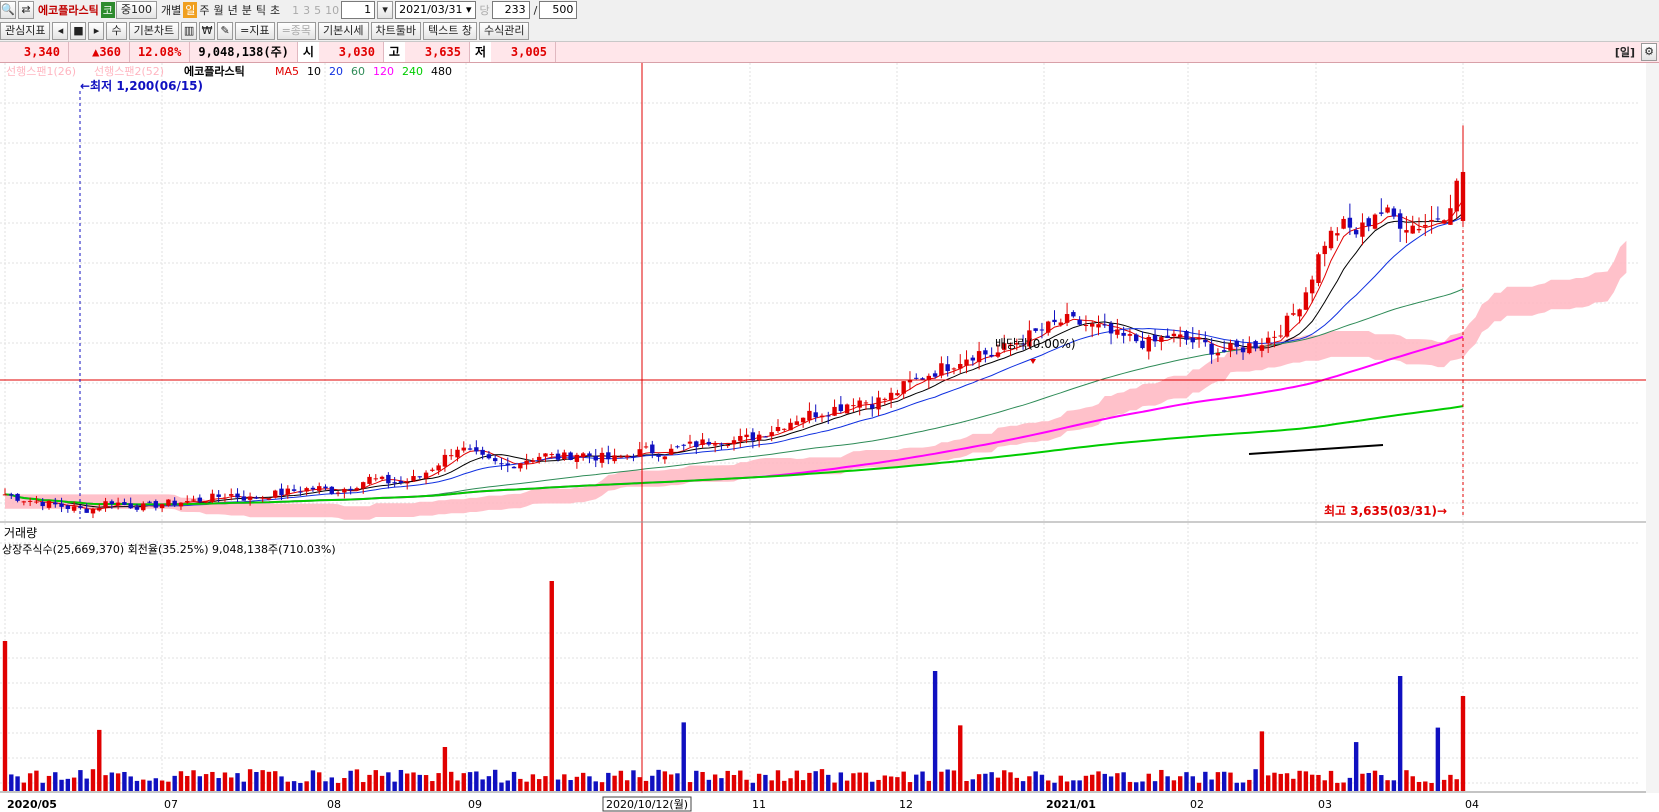 The width and height of the screenshot is (1659, 812). I want to click on indicator-button: =지표, so click(255, 30).